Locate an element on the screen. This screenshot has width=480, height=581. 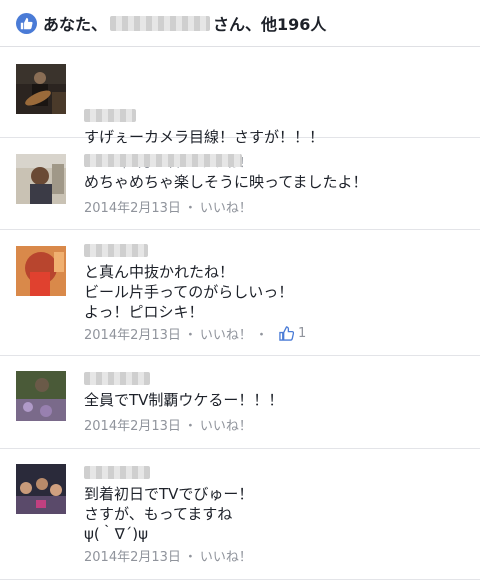
likes-summary: あなた、 さん、他196人 is located at coordinates (240, 23).